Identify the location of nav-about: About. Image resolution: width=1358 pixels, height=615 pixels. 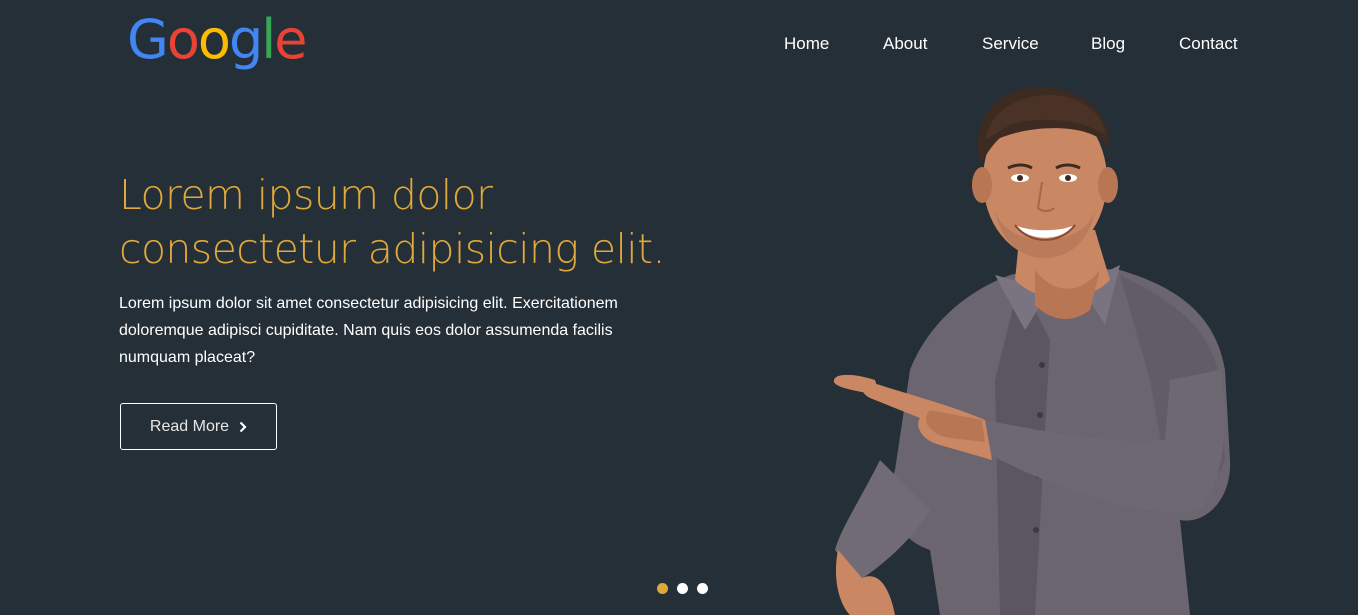
(905, 44).